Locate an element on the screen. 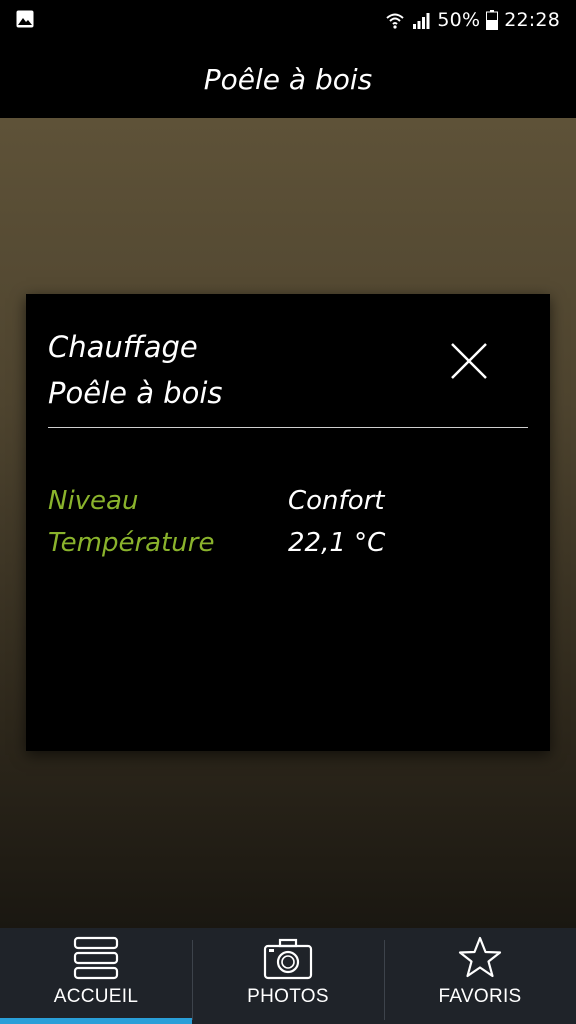 The width and height of the screenshot is (576, 1024). signal-icon is located at coordinates (421, 21).